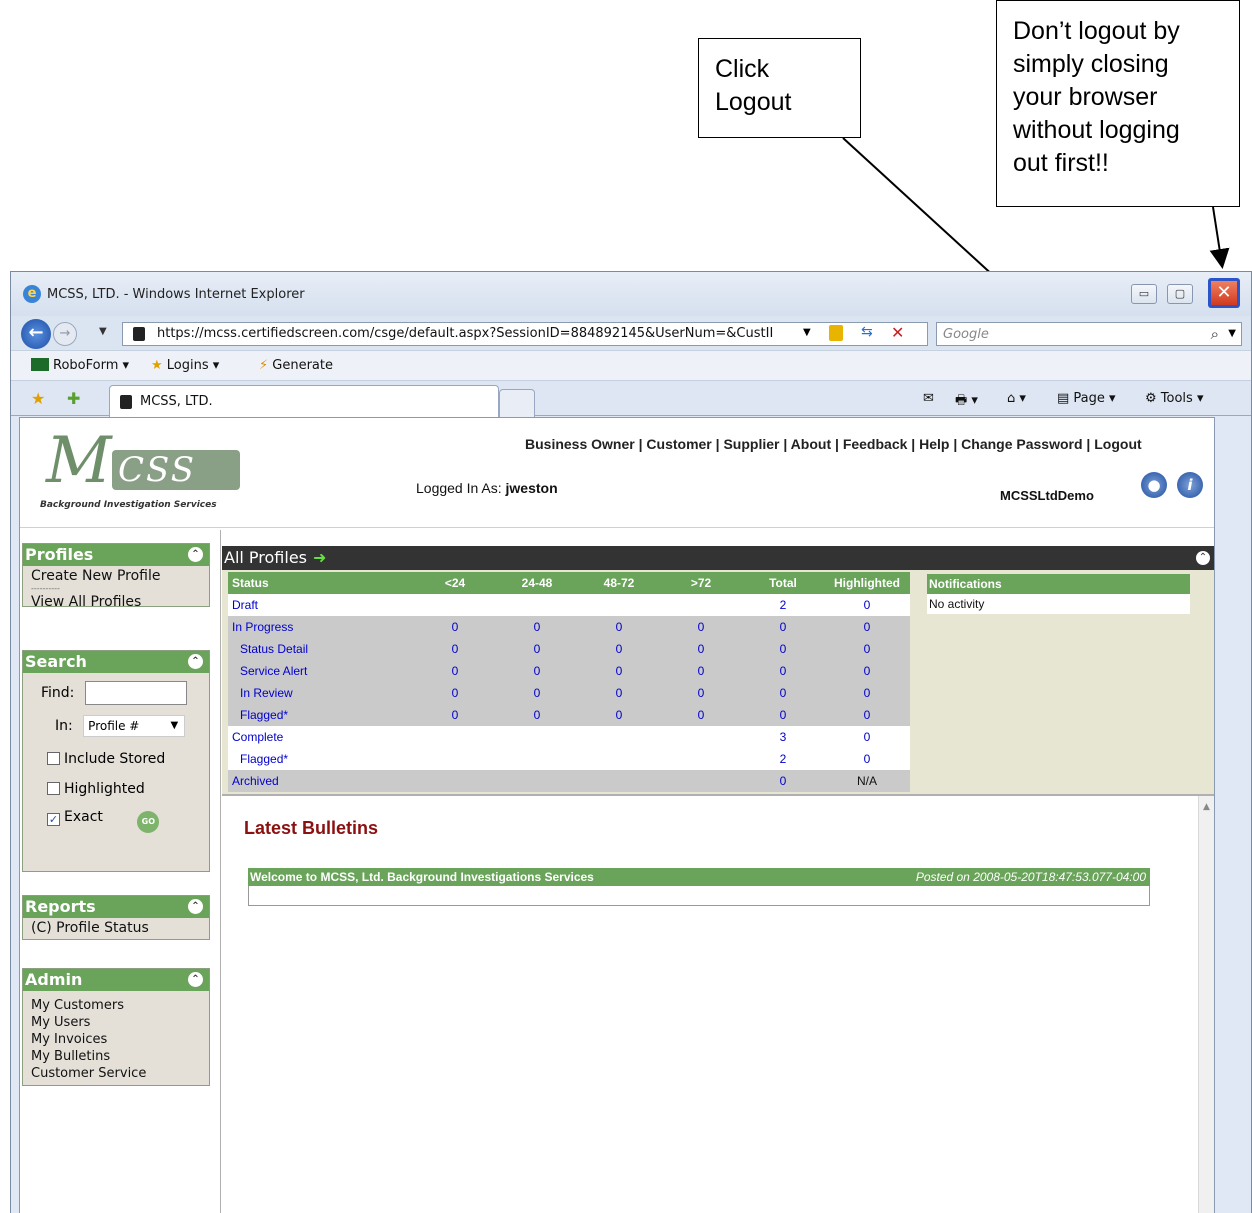 The image size is (1252, 1213). I want to click on page-menu: ▤ Page ▾, so click(1086, 398).